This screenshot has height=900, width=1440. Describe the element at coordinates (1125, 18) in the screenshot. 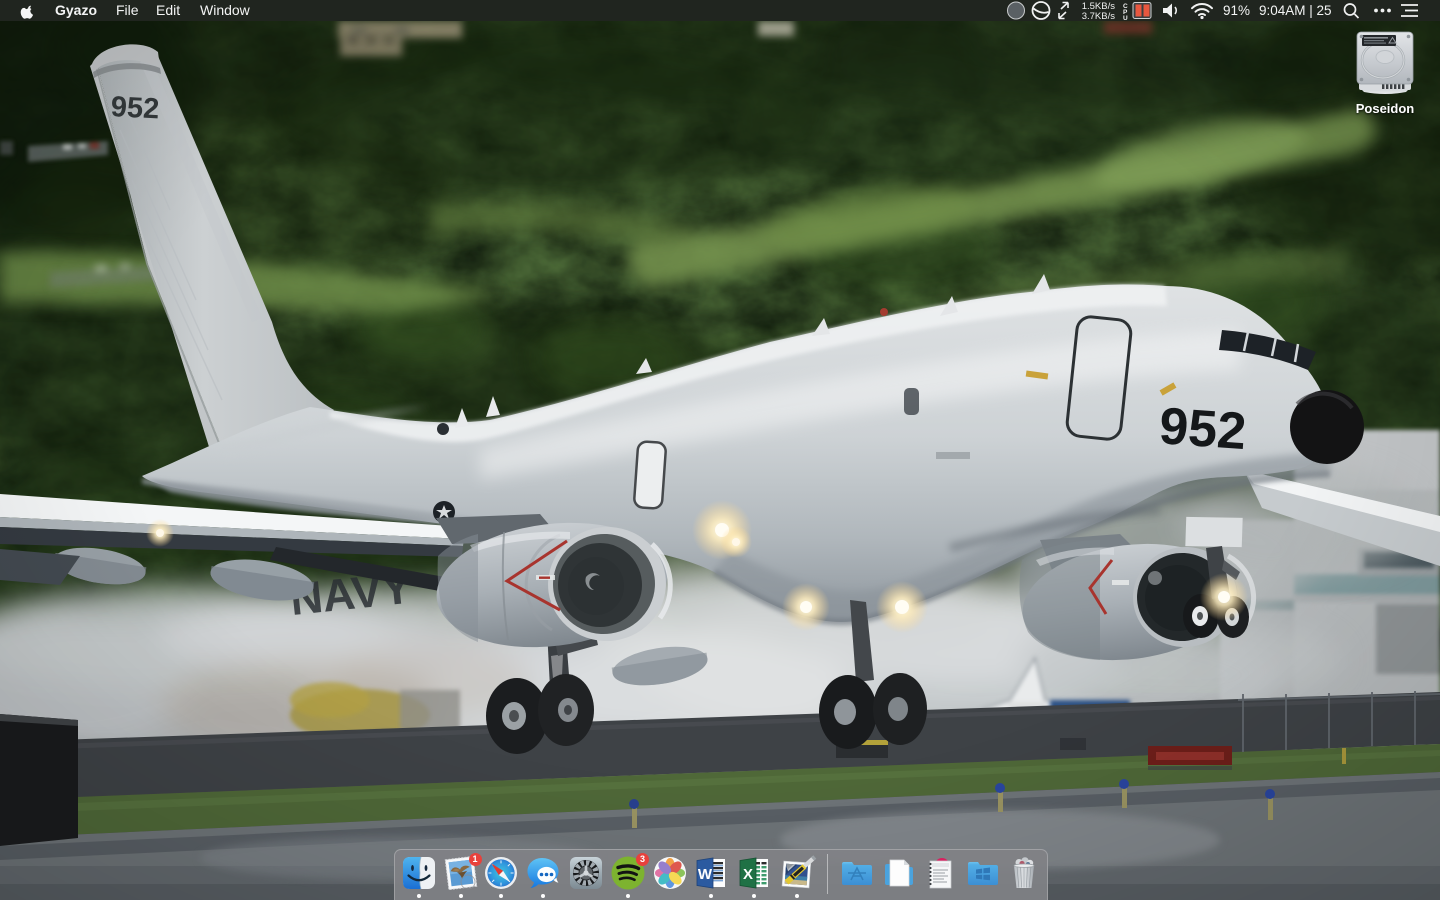

I see `svg-text: U` at that location.